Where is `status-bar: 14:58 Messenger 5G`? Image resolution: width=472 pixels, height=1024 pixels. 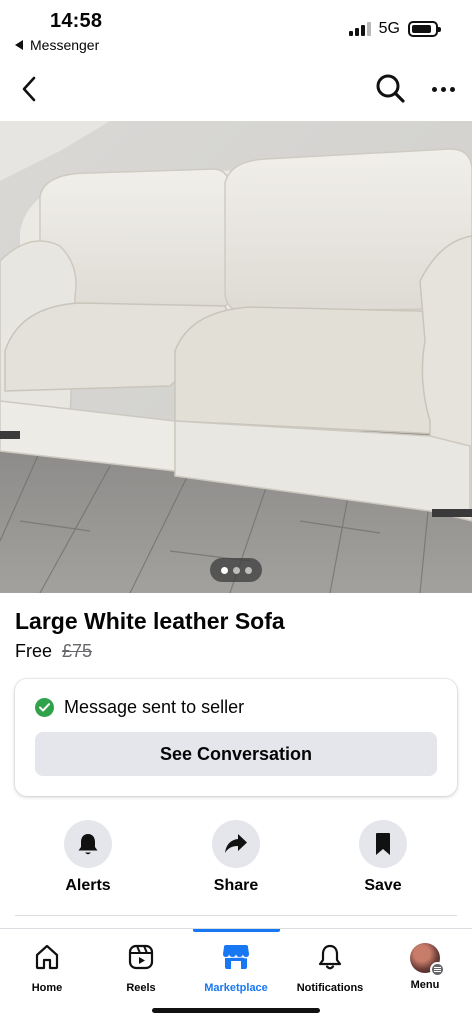 status-bar: 14:58 Messenger 5G is located at coordinates (236, 30).